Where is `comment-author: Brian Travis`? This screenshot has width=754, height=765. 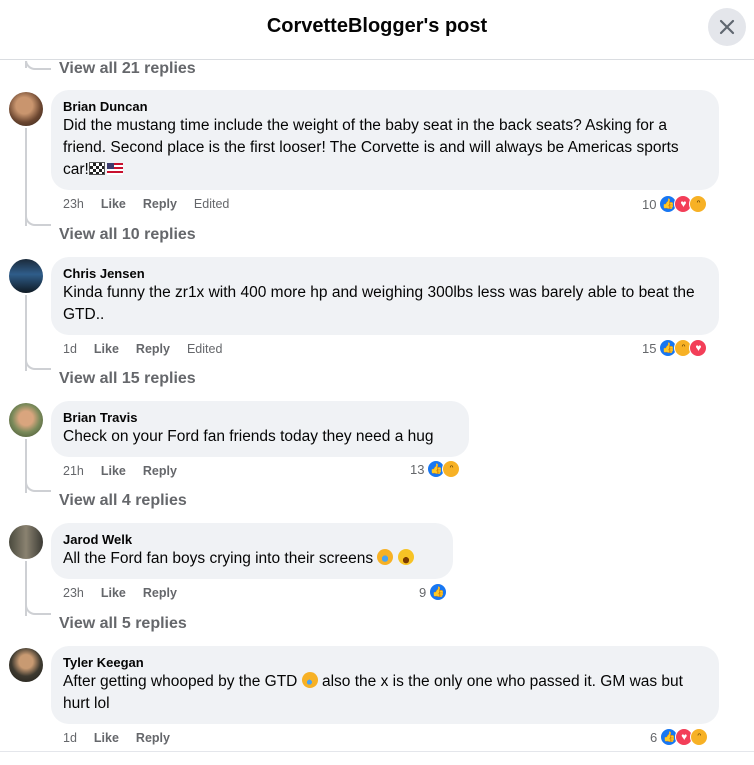 comment-author: Brian Travis is located at coordinates (260, 417).